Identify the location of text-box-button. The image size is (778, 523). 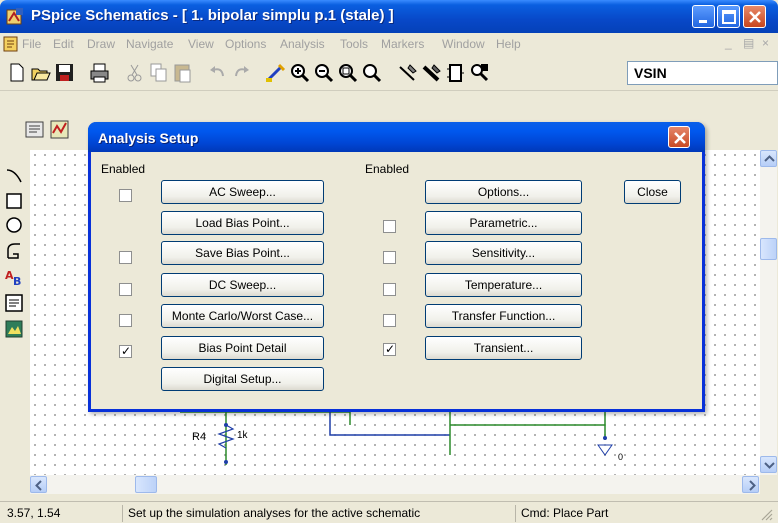
(14, 303).